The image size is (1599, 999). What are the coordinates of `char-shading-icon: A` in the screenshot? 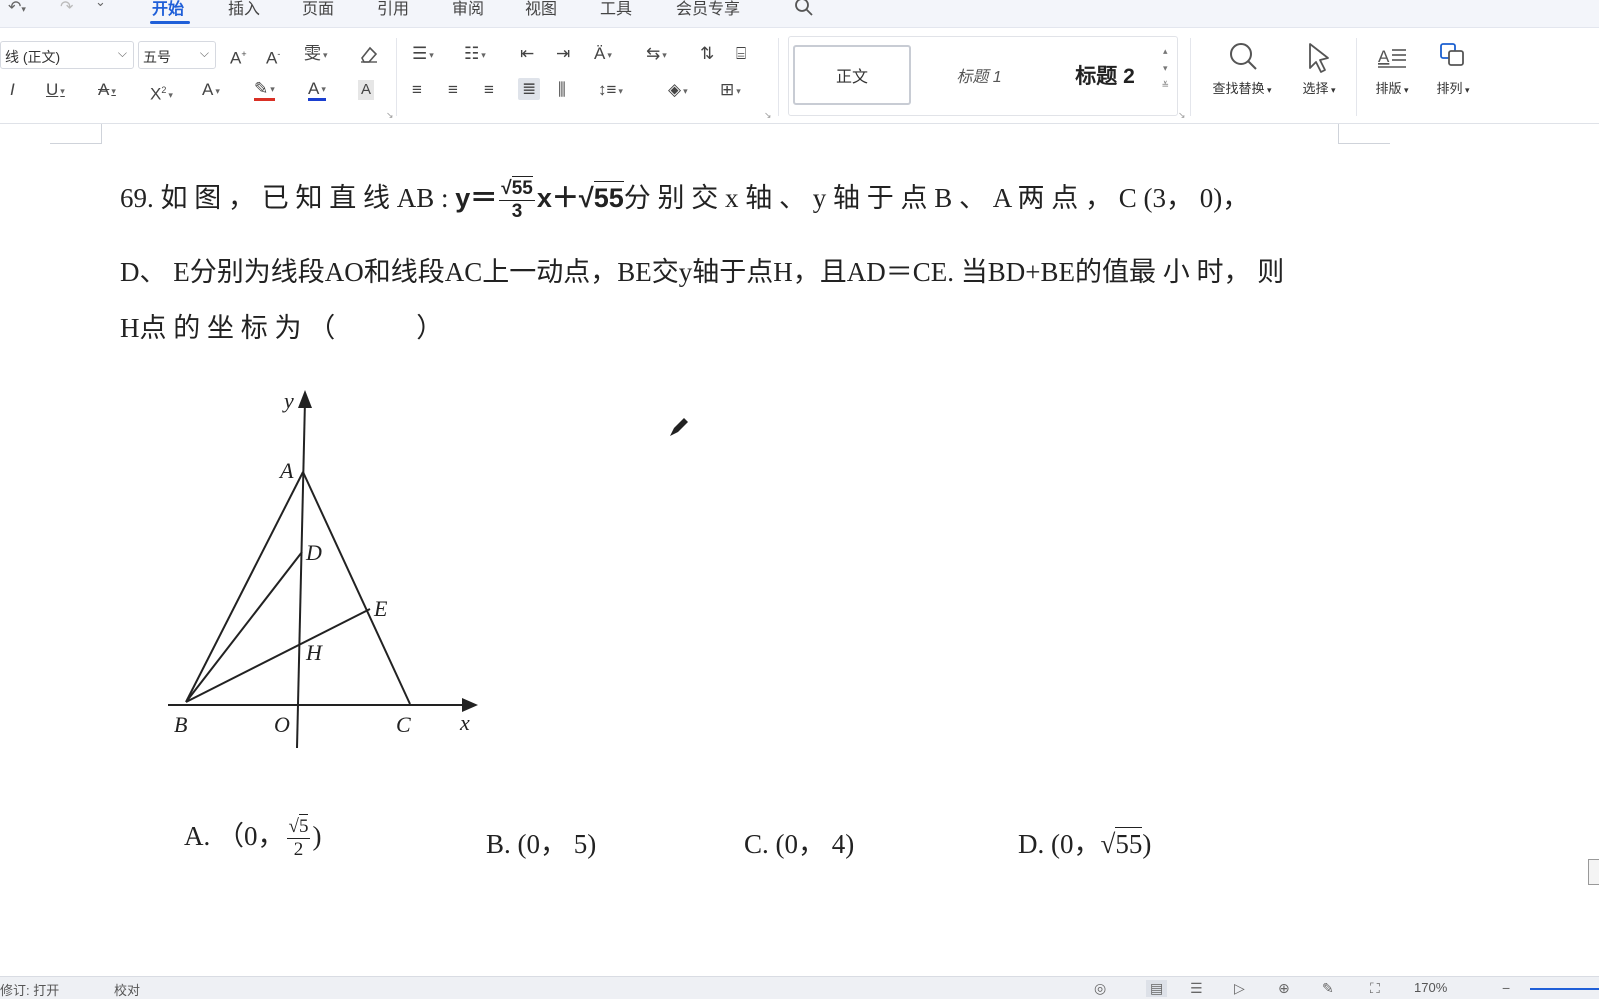 It's located at (366, 90).